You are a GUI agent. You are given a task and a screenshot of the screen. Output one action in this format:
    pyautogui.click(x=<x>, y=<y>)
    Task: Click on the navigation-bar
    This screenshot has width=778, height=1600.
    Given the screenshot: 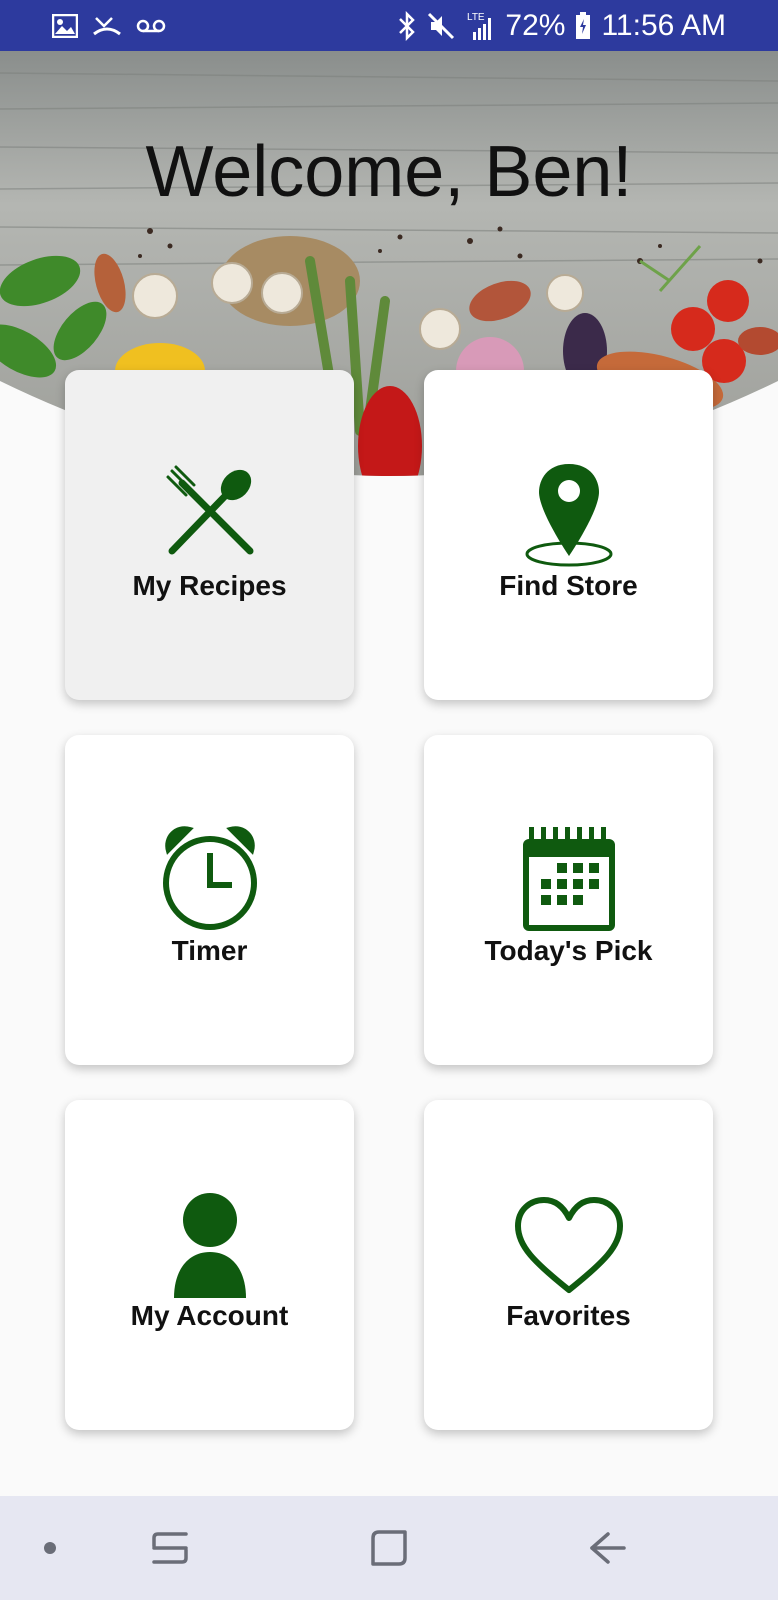 What is the action you would take?
    pyautogui.click(x=389, y=1548)
    